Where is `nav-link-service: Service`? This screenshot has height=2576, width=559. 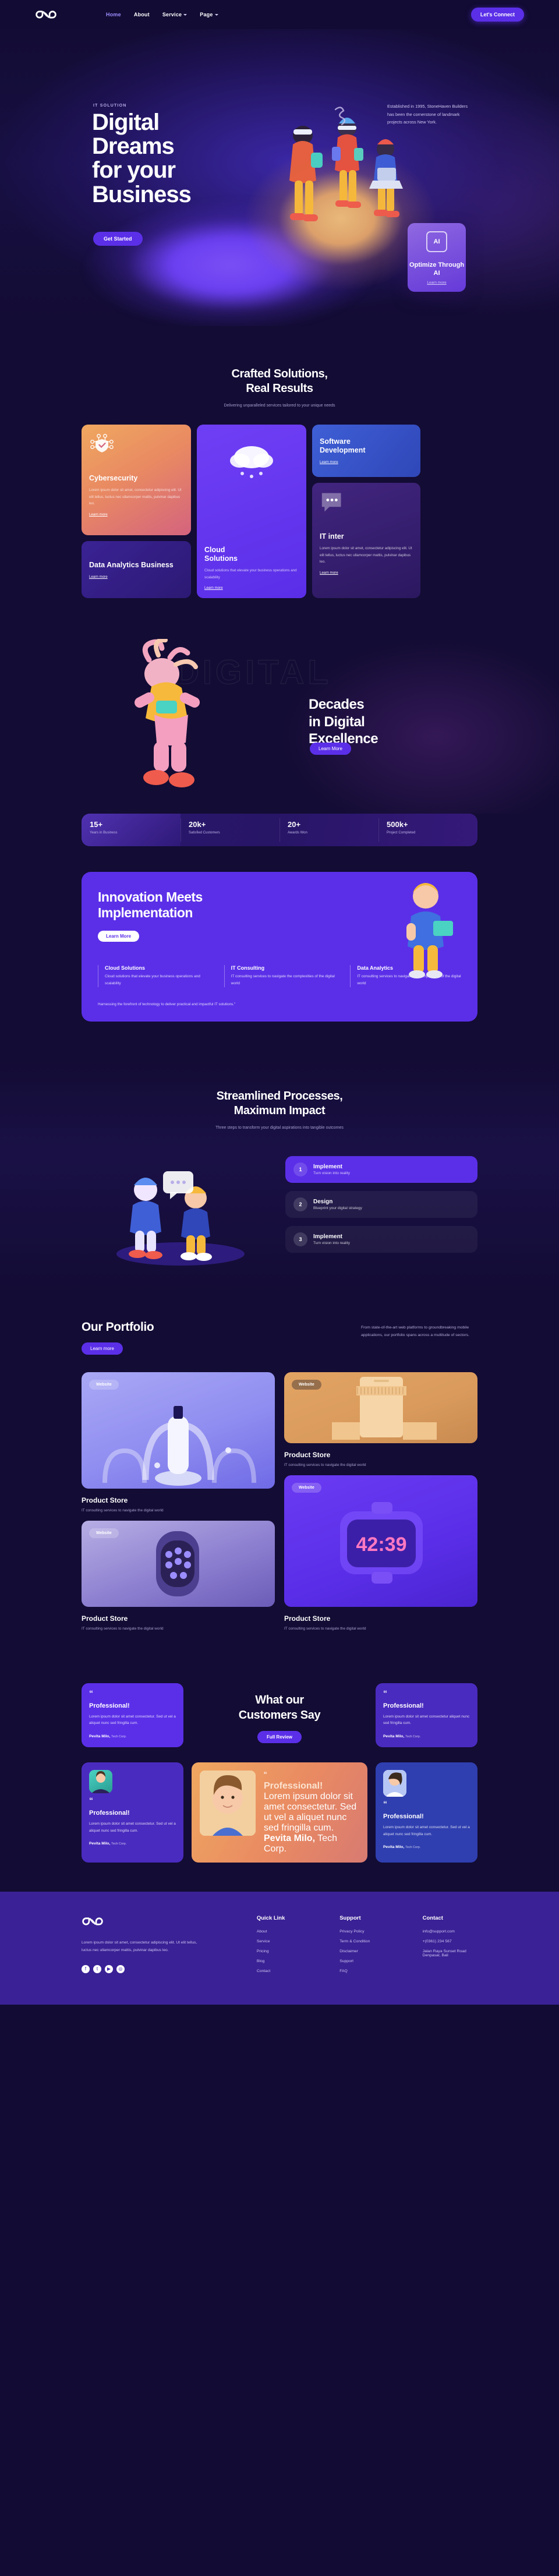 nav-link-service: Service is located at coordinates (174, 14).